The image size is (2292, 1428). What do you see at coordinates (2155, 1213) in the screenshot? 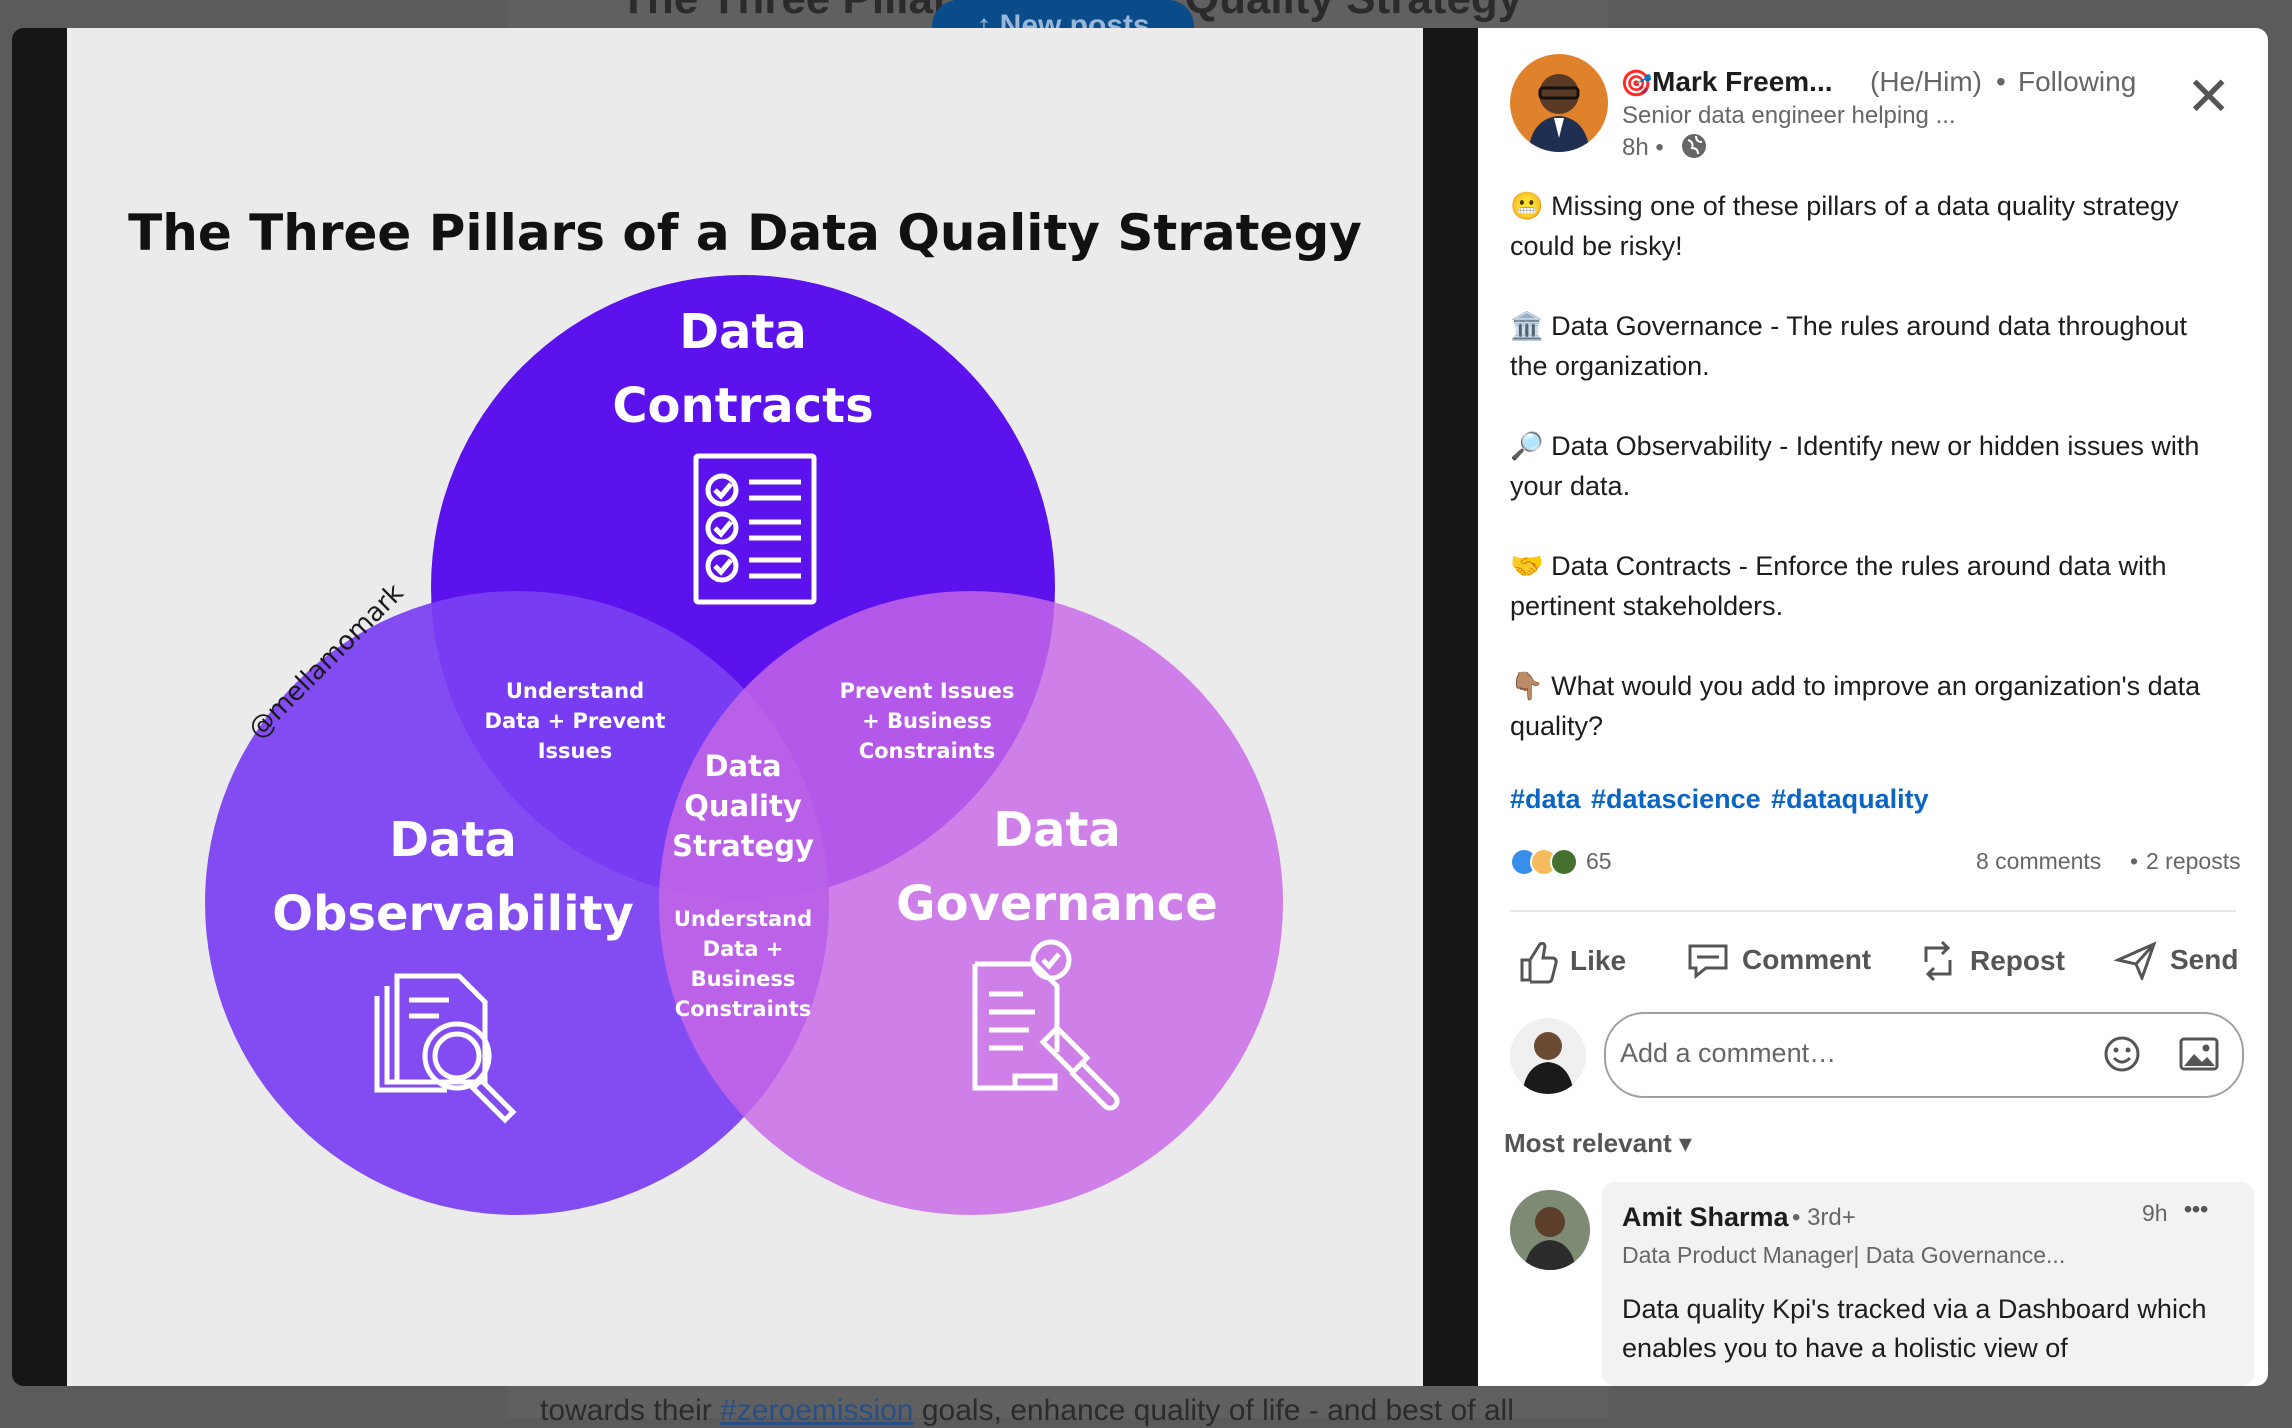
I see `comment-time: 9h` at bounding box center [2155, 1213].